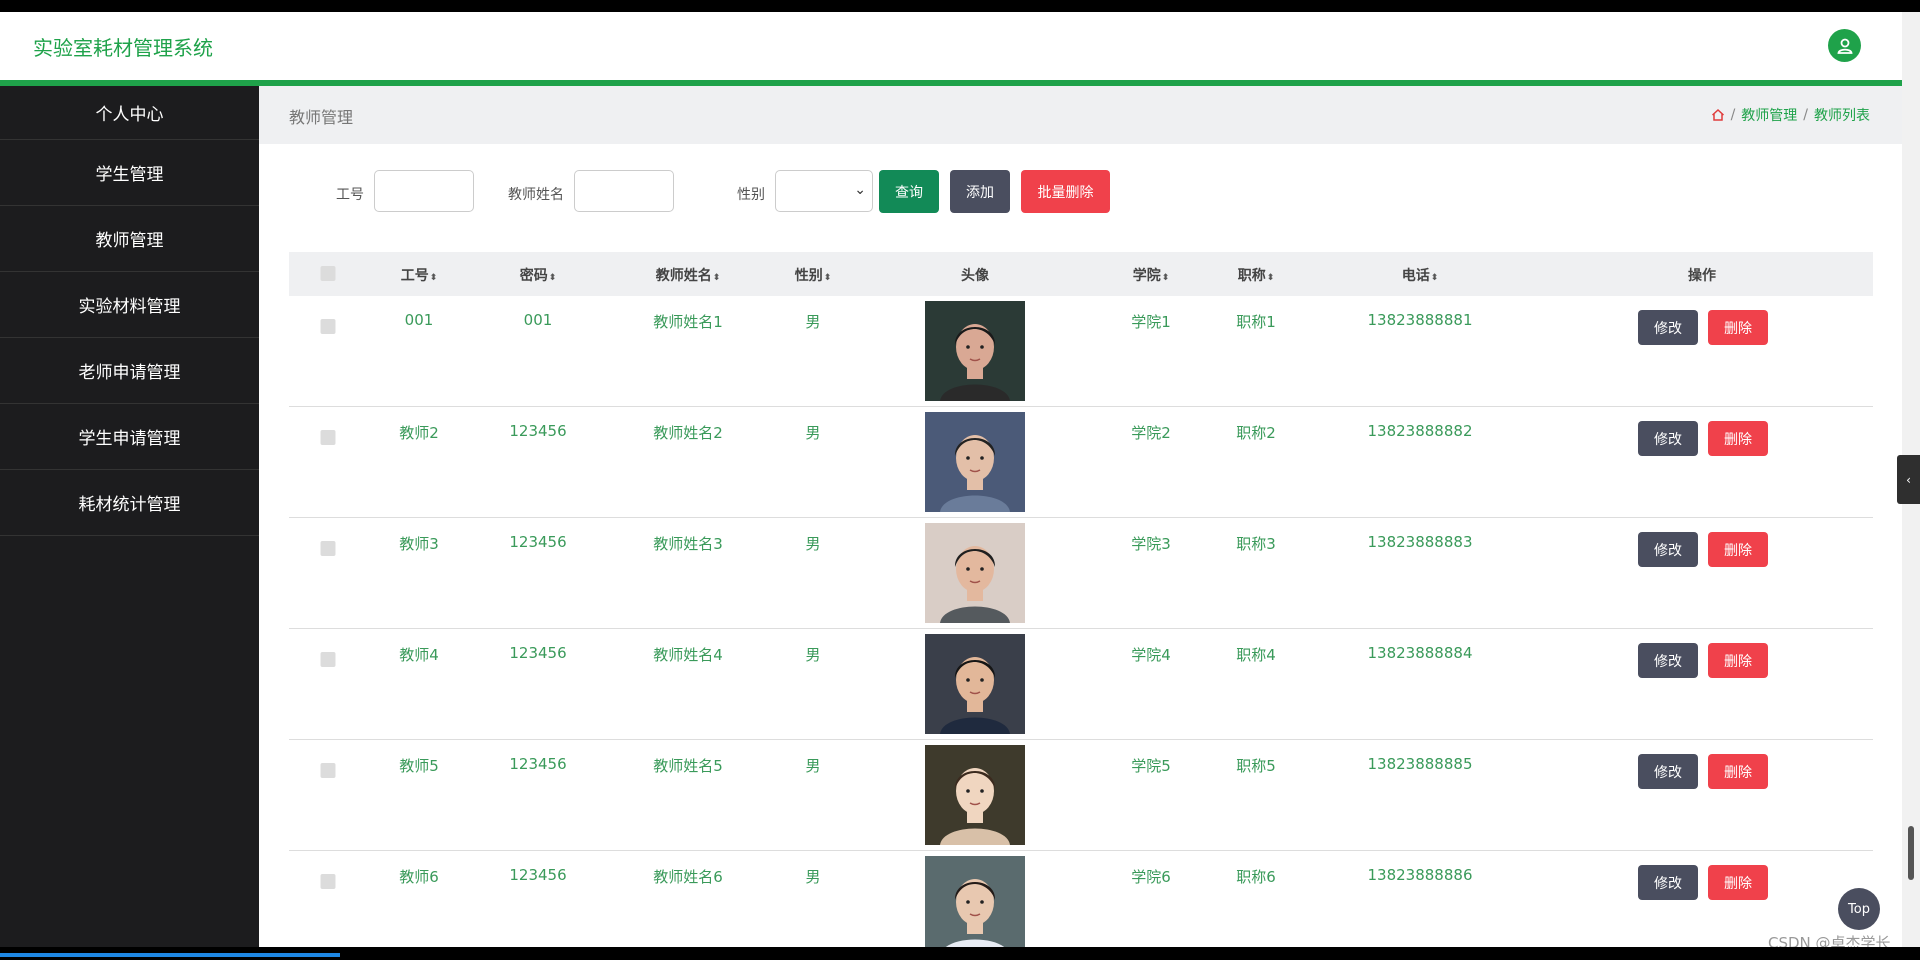  I want to click on add-button: 添加, so click(980, 191).